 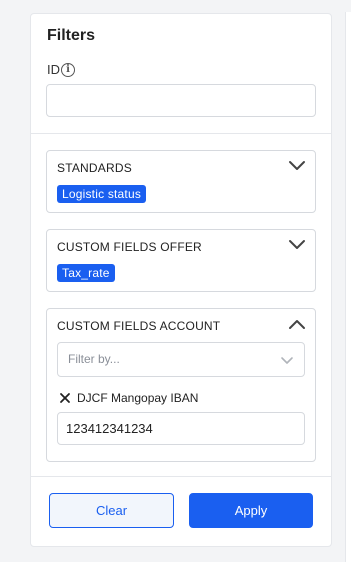 What do you see at coordinates (53, 69) in the screenshot?
I see `id-label: ID` at bounding box center [53, 69].